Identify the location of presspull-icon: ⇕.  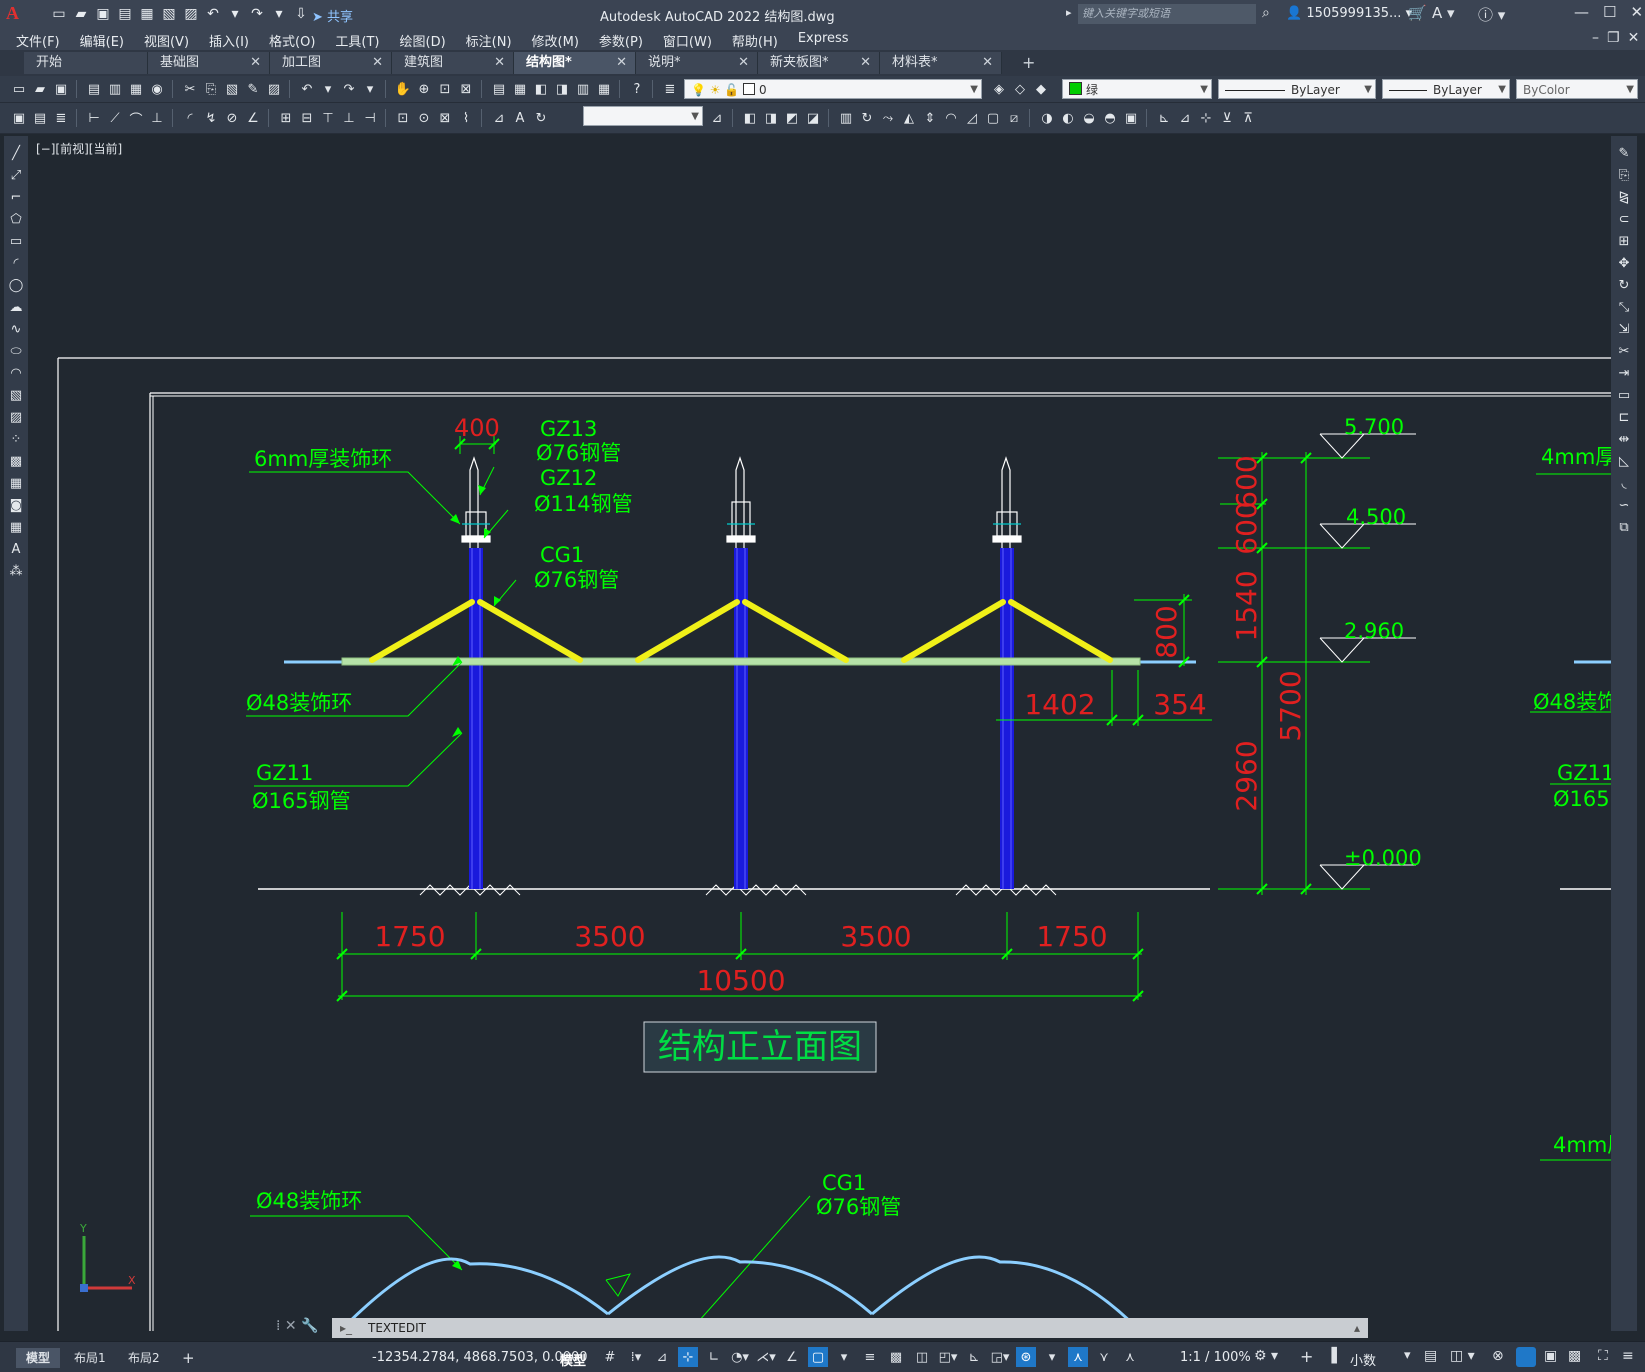
(930, 118).